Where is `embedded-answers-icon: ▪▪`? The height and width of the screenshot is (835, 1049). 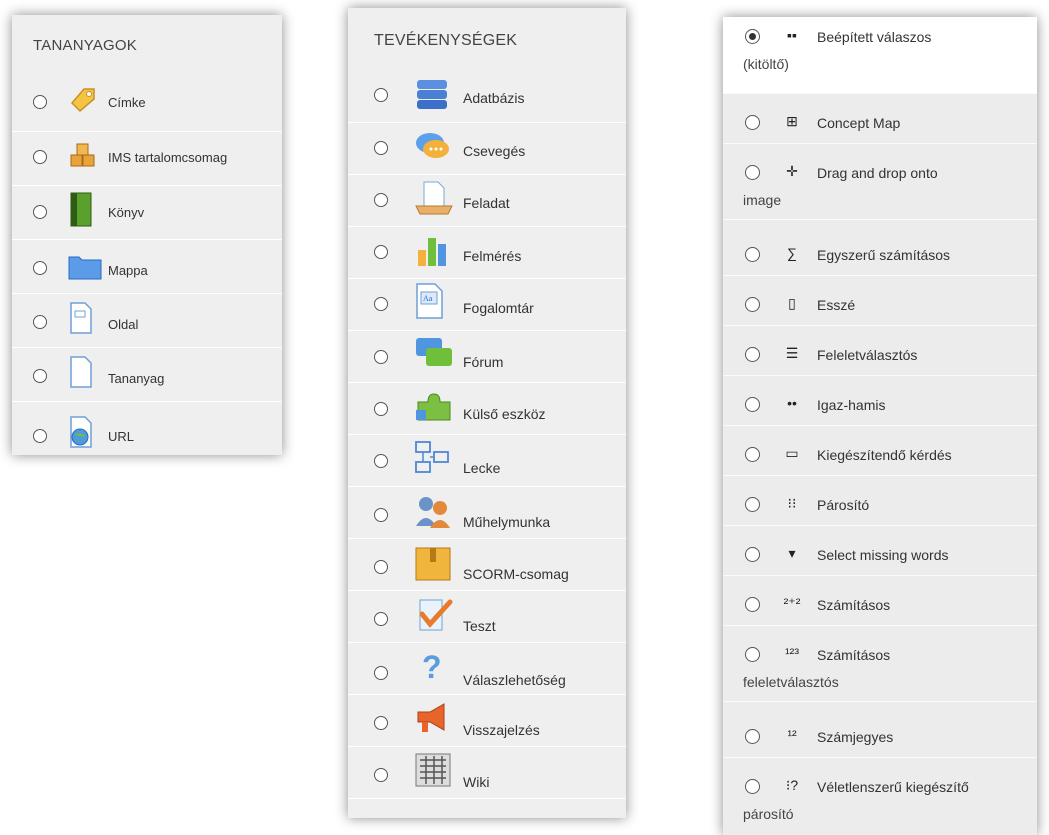 embedded-answers-icon: ▪▪ is located at coordinates (792, 35).